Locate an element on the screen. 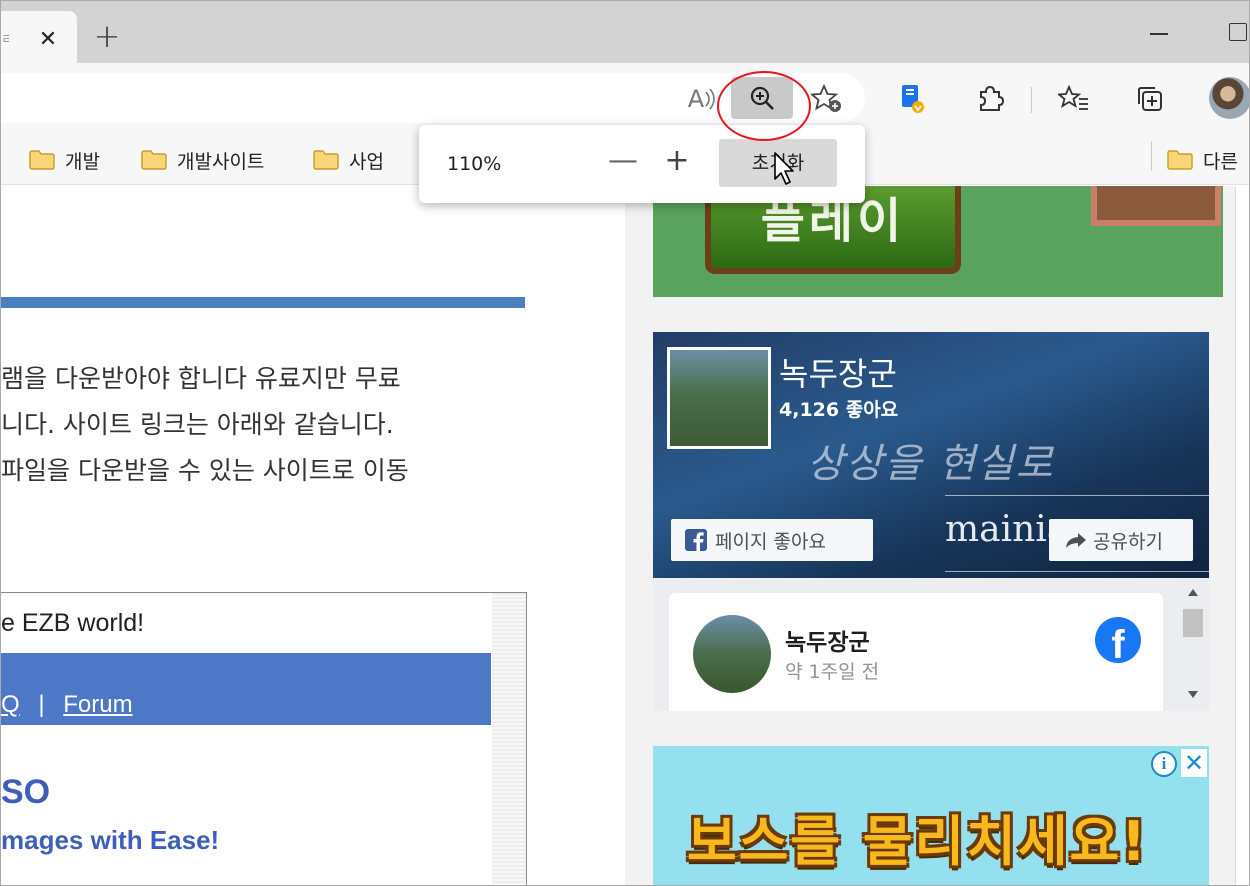 This screenshot has width=1250, height=886. page-scrollbar is located at coordinates (1242, 535).